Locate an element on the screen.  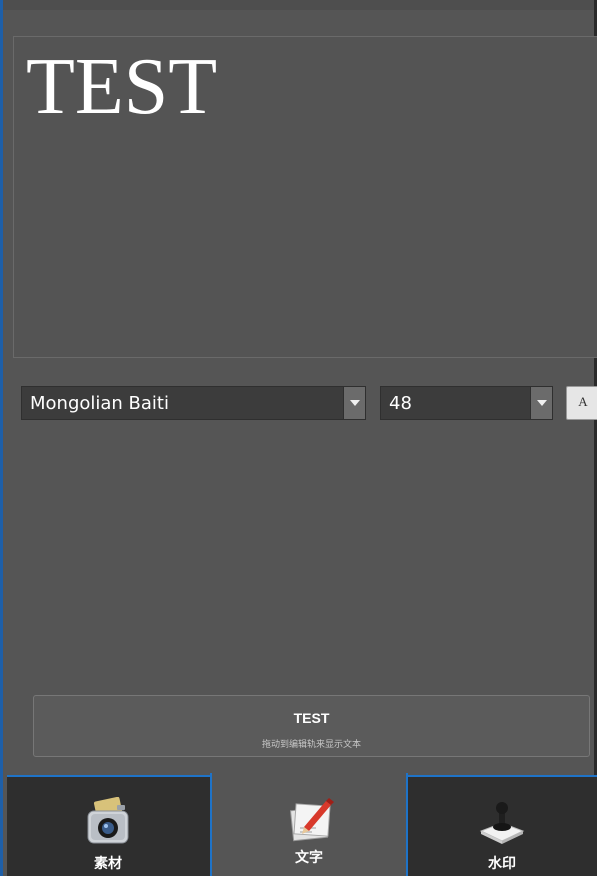
text-style-icon: A is located at coordinates (583, 401).